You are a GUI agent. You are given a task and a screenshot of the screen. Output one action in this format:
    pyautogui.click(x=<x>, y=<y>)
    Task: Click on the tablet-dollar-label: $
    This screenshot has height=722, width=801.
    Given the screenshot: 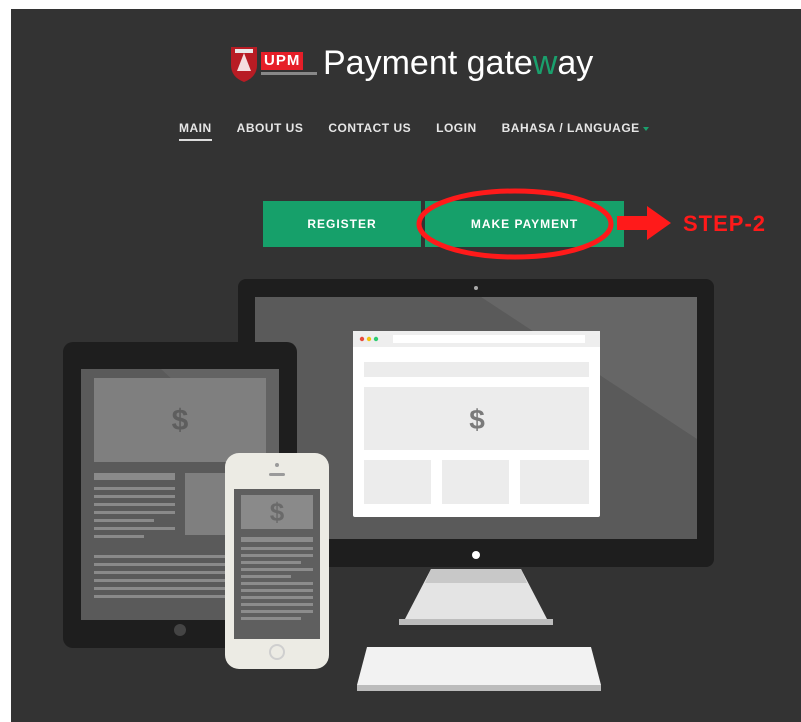 What is the action you would take?
    pyautogui.click(x=180, y=420)
    